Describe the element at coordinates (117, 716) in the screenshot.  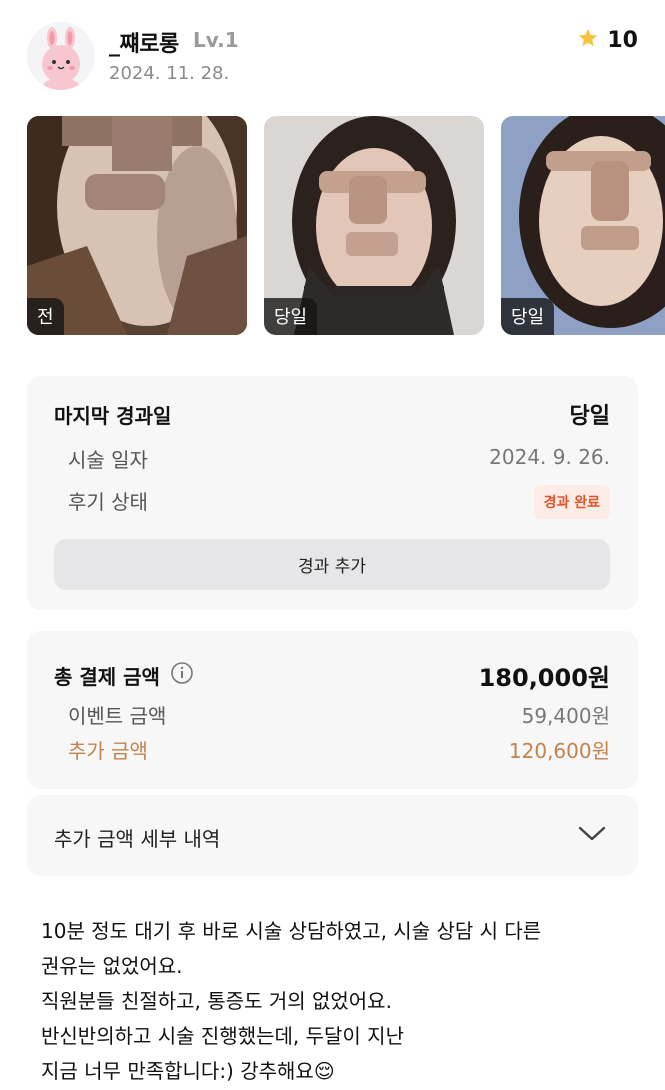
I see `event-amount-label: 이벤트 금액` at that location.